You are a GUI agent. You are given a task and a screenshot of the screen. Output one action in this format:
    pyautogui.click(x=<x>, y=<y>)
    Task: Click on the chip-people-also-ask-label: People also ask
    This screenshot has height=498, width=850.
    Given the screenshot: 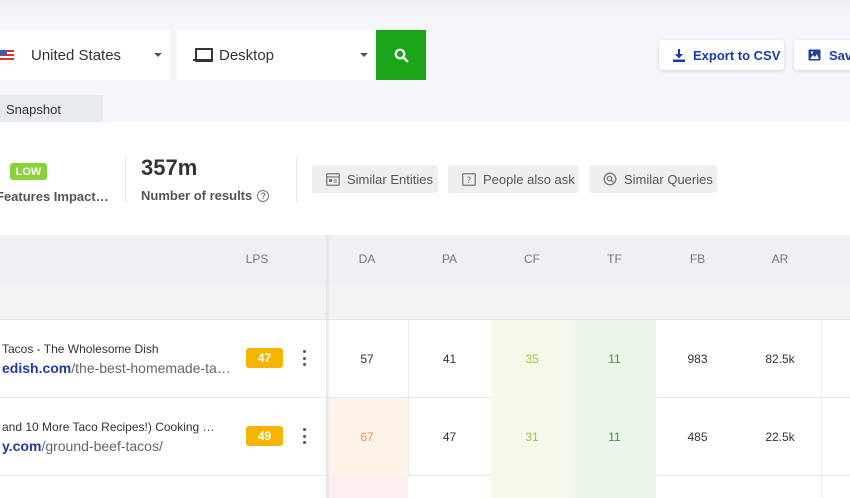 What is the action you would take?
    pyautogui.click(x=529, y=179)
    